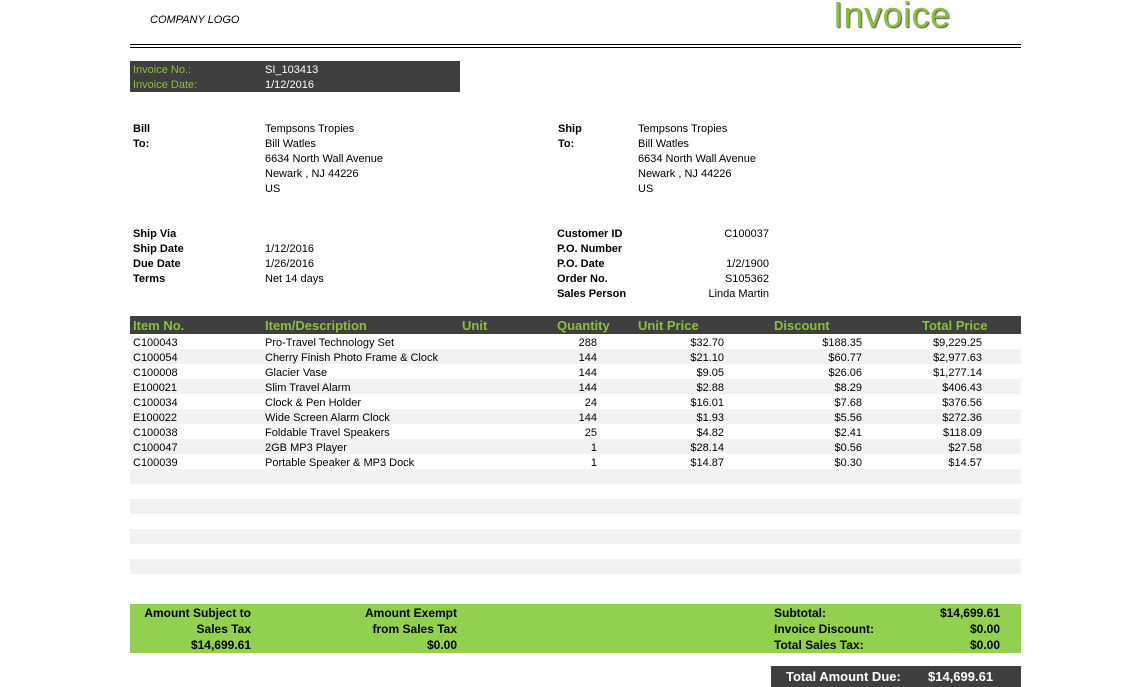 The height and width of the screenshot is (687, 1140). I want to click on cell-item-no: E100021, so click(155, 388).